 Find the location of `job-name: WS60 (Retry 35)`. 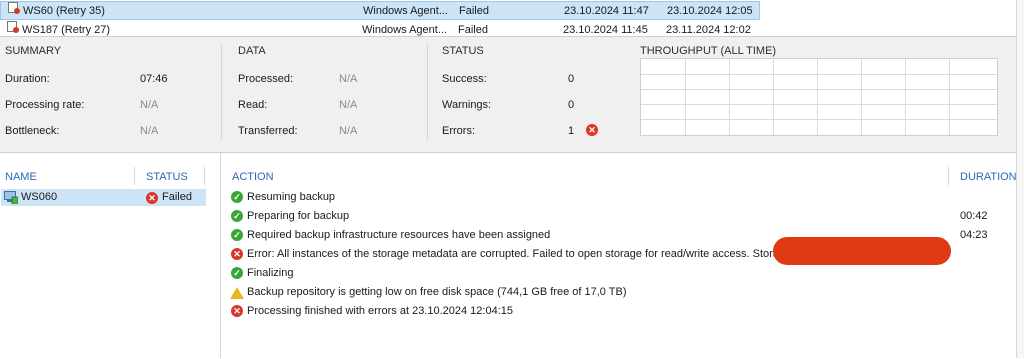

job-name: WS60 (Retry 35) is located at coordinates (64, 11).